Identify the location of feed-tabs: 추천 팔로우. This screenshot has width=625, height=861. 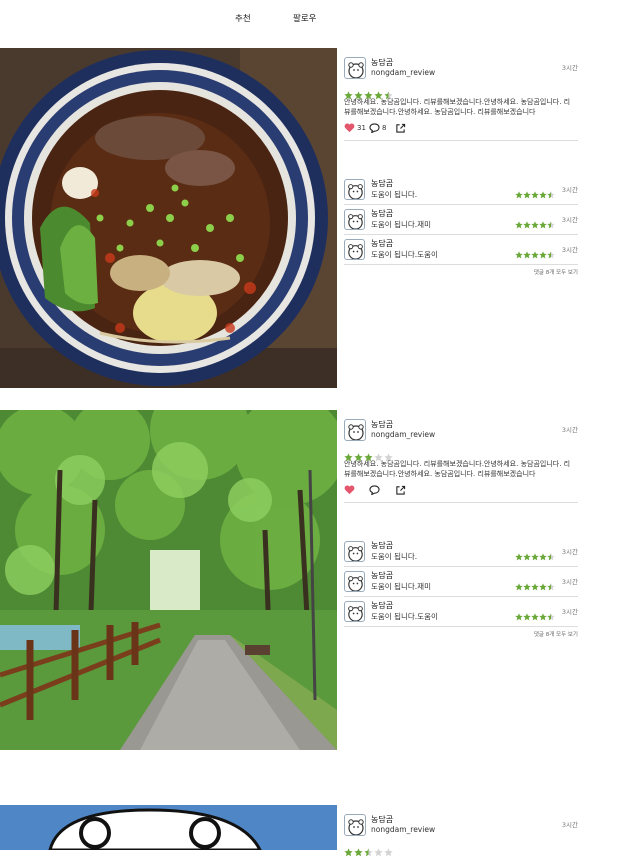
(312, 20).